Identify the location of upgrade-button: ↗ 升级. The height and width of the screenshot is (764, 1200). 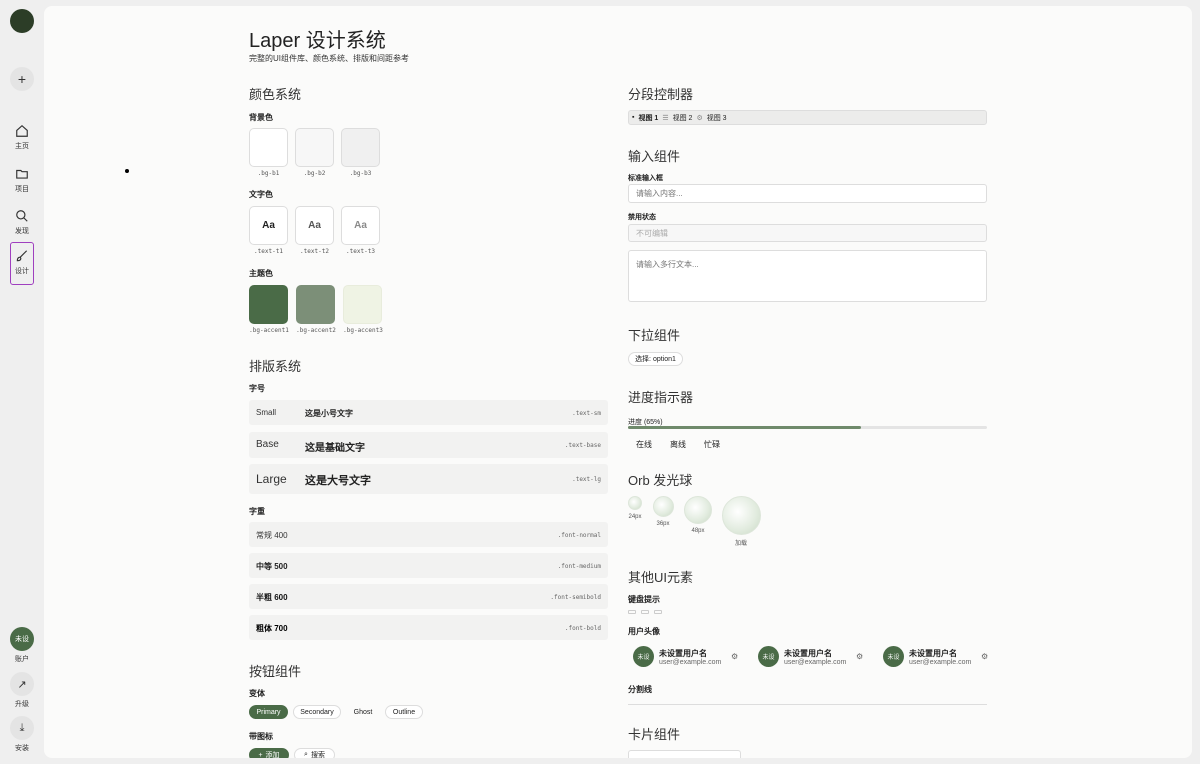
(22, 690).